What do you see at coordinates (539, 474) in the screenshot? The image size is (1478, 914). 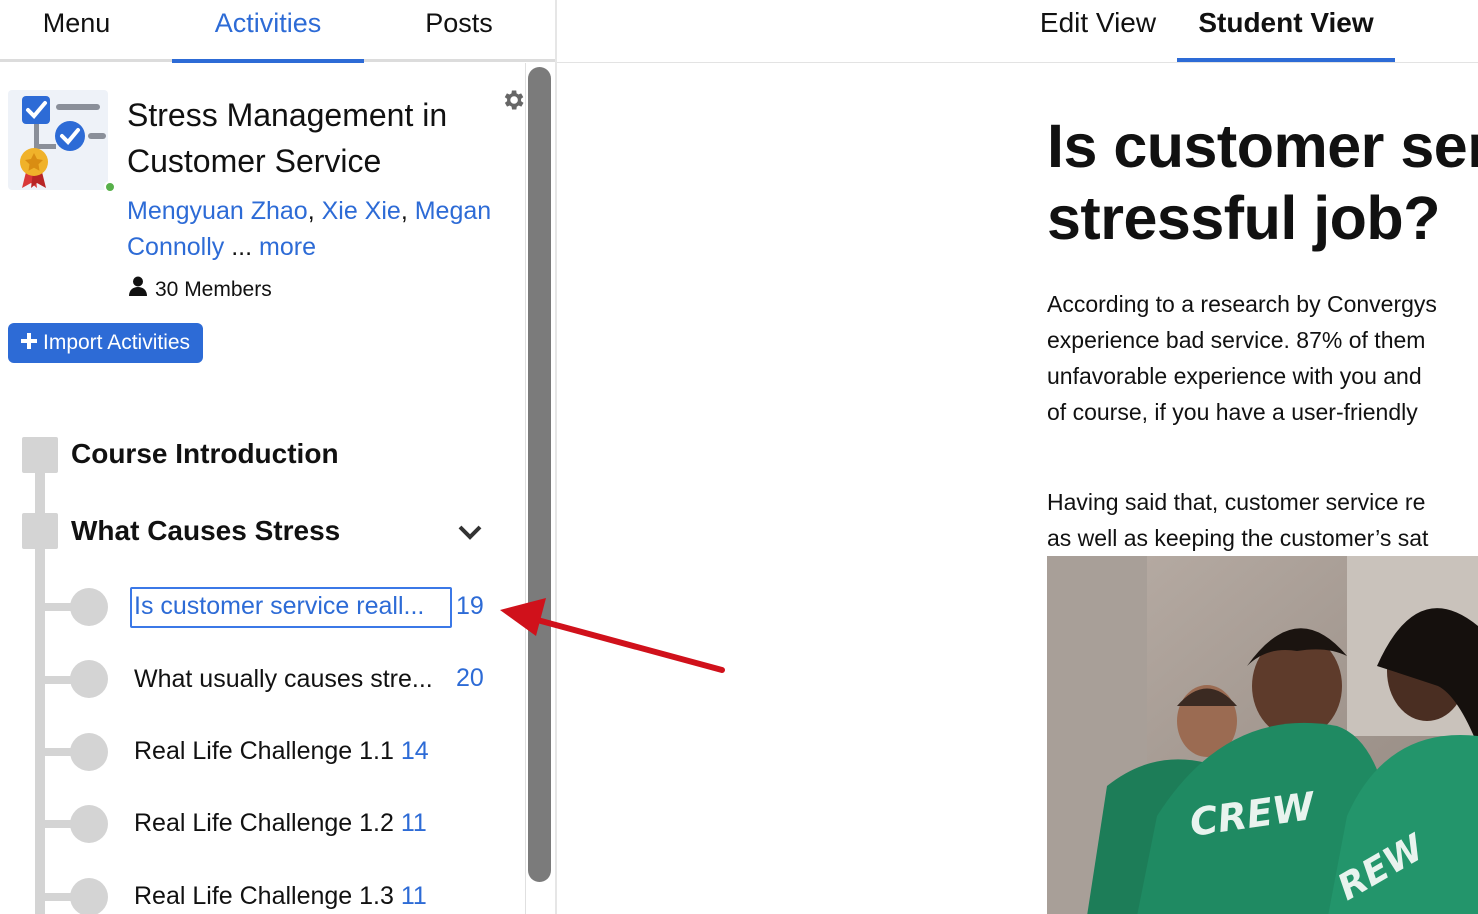 I see `scrollbar-thumb` at bounding box center [539, 474].